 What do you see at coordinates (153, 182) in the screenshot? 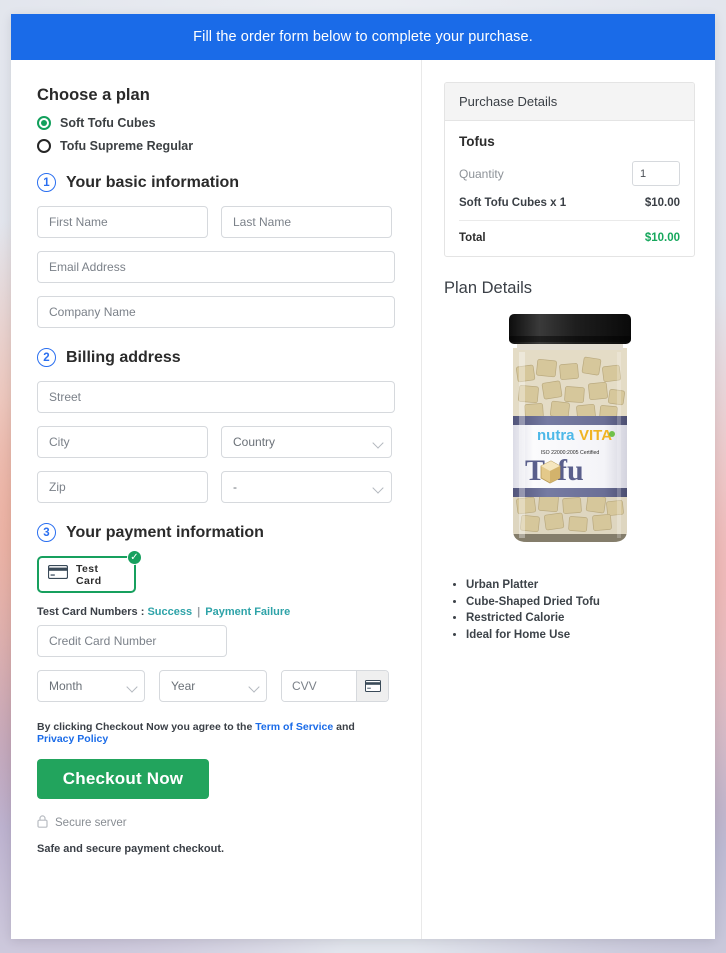
I see `step-title: Your basic information` at bounding box center [153, 182].